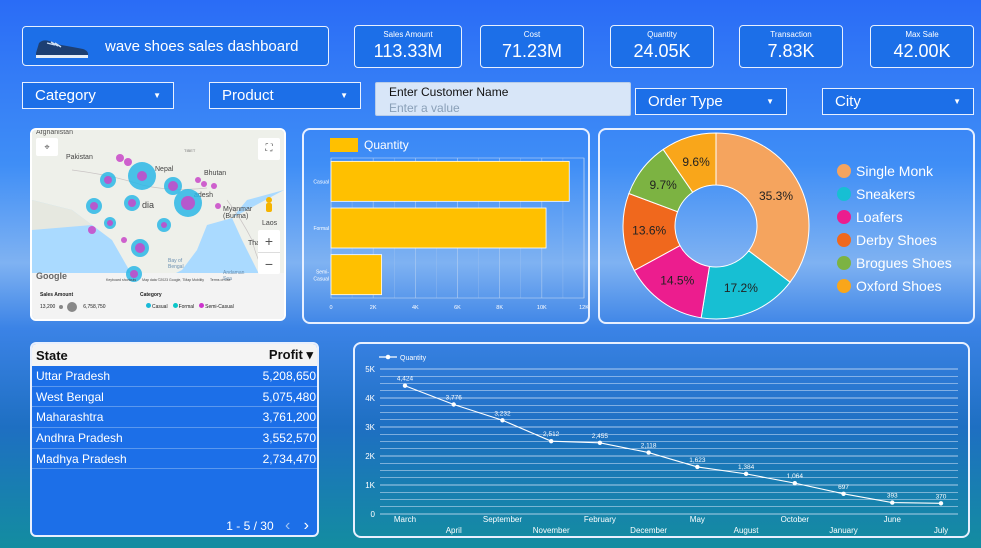 Image resolution: width=981 pixels, height=548 pixels. I want to click on x-tick-label: September, so click(502, 519).